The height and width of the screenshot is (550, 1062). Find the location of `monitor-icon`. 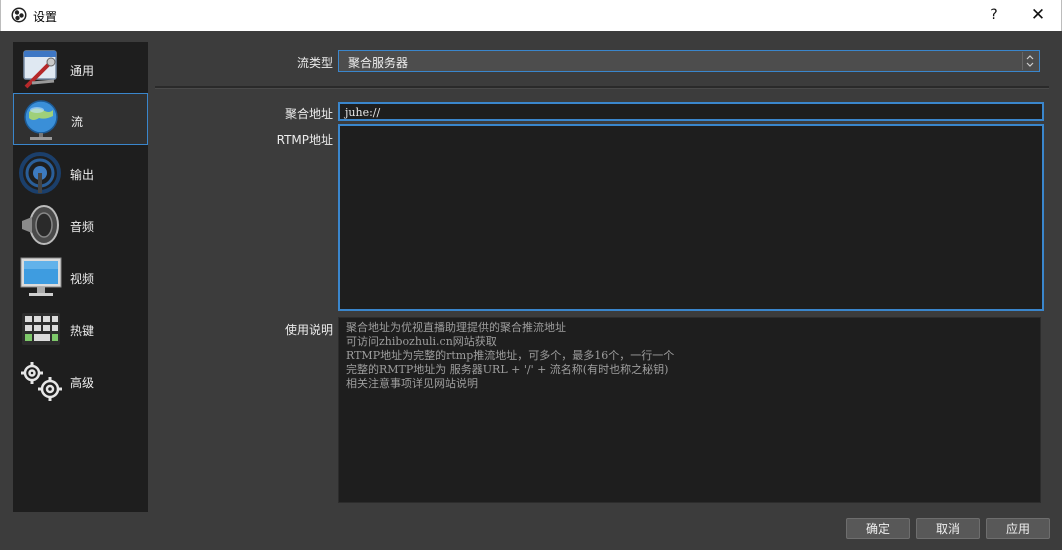

monitor-icon is located at coordinates (41, 276).